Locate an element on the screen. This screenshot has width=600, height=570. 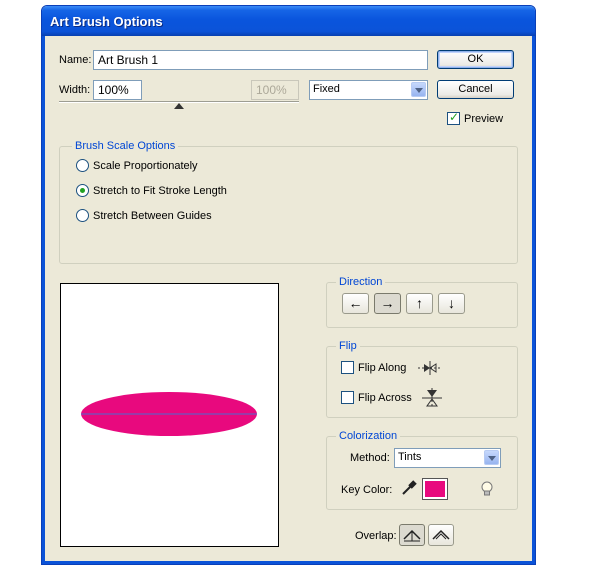
colorization-title: Colorization is located at coordinates (368, 436).